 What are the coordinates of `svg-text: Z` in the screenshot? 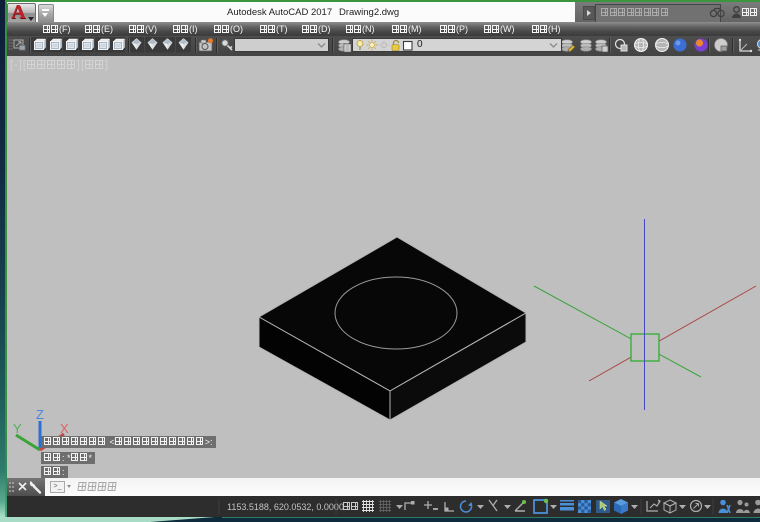 It's located at (40, 414).